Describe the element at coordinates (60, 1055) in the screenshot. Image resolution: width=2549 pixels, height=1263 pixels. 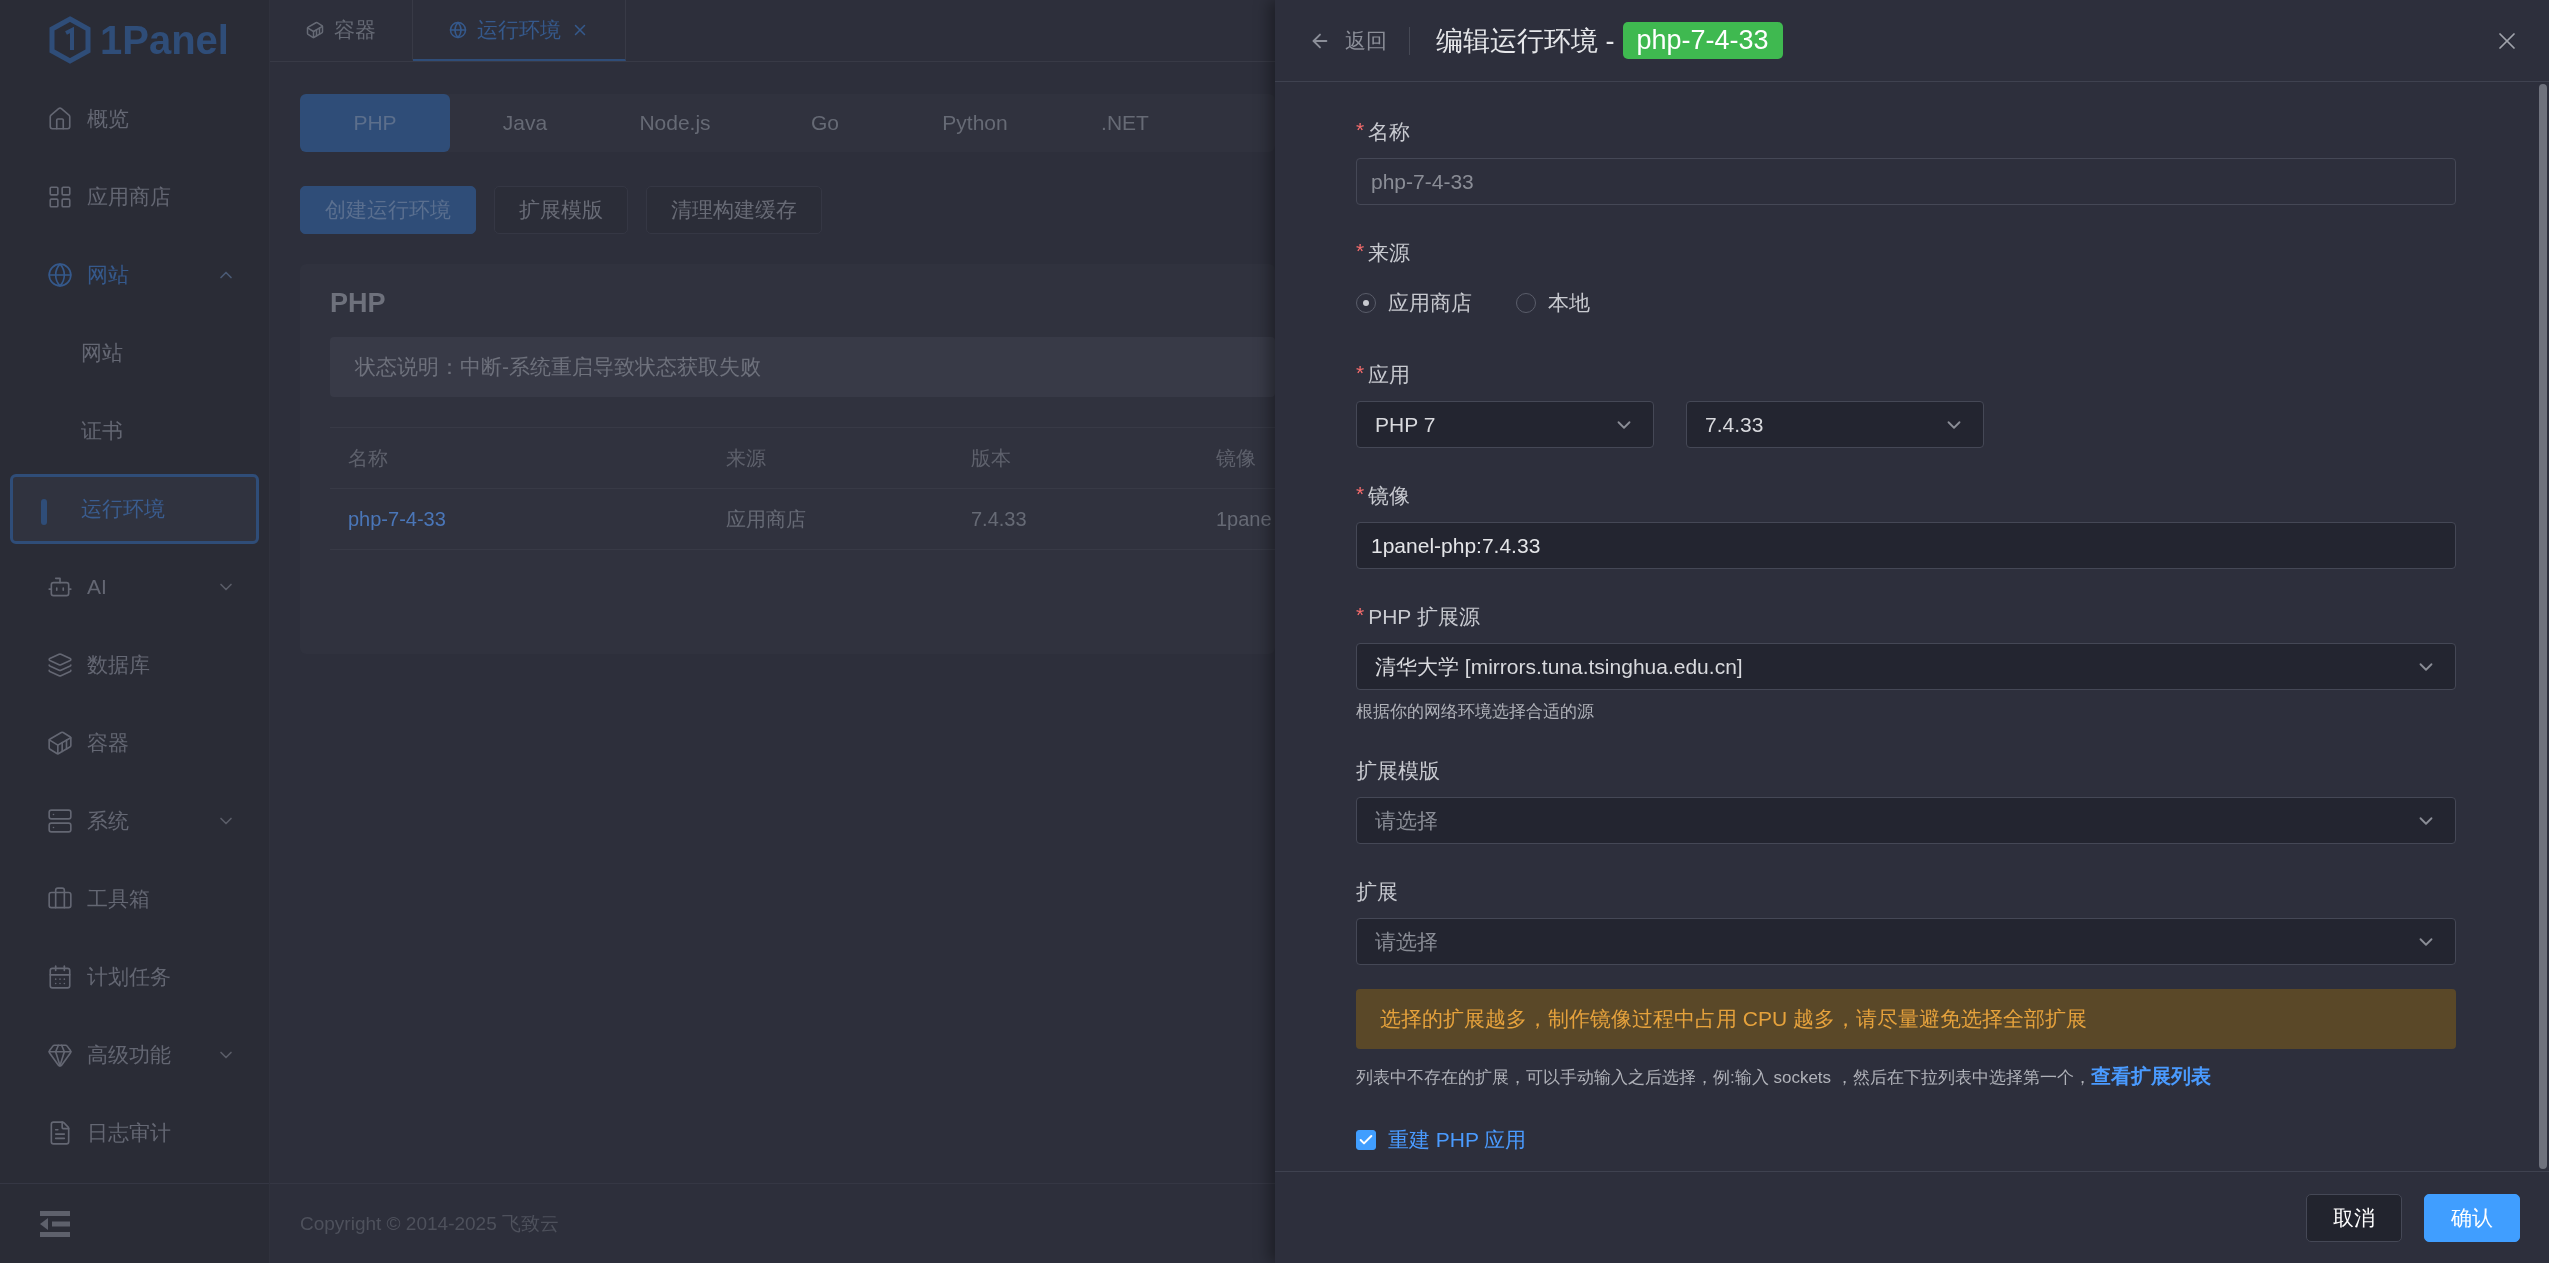
I see `diamond-icon` at that location.